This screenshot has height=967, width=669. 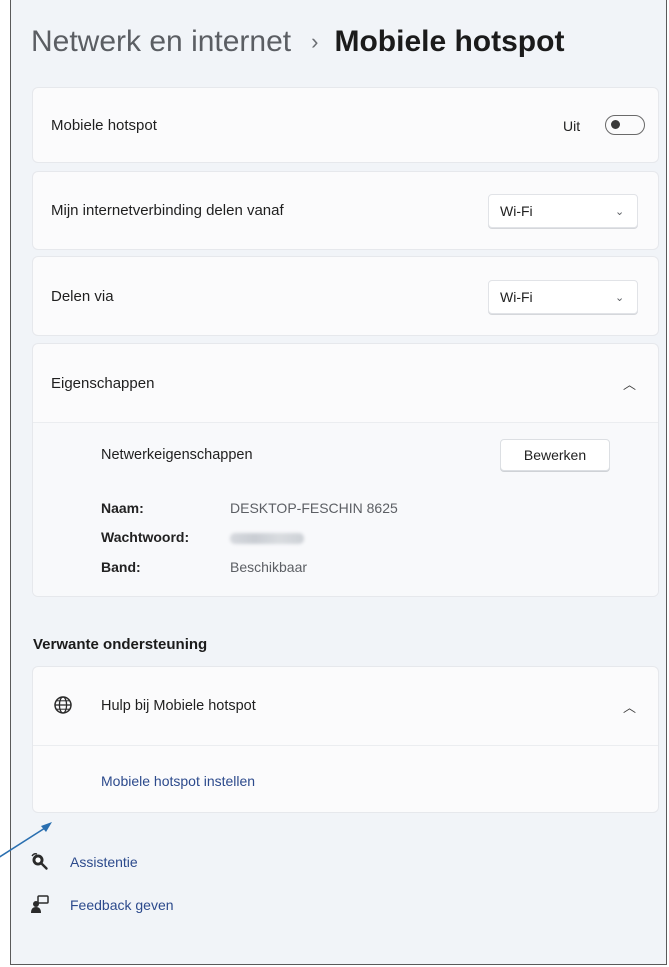 What do you see at coordinates (26, 840) in the screenshot?
I see `annotation-arrow` at bounding box center [26, 840].